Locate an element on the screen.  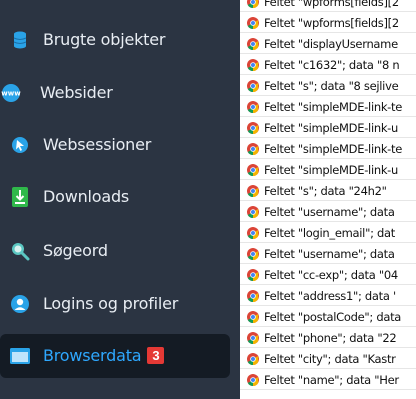
web-session-icon is located at coordinates (20, 145).